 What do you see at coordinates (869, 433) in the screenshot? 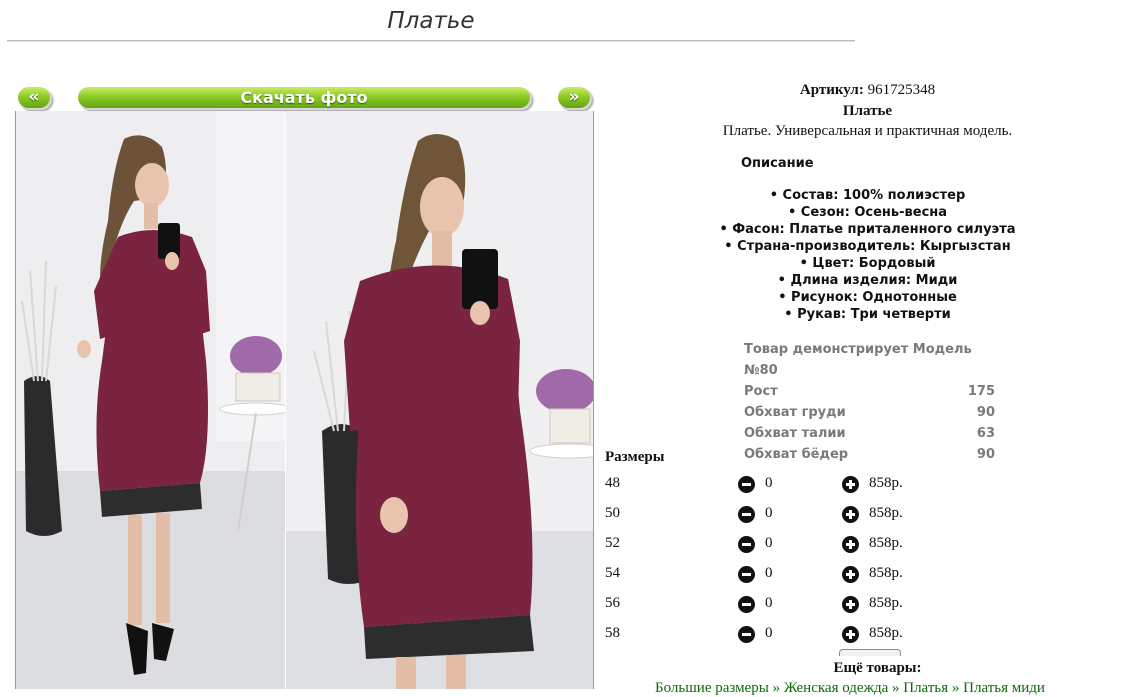
I see `model-row: Обхват талии 63` at bounding box center [869, 433].